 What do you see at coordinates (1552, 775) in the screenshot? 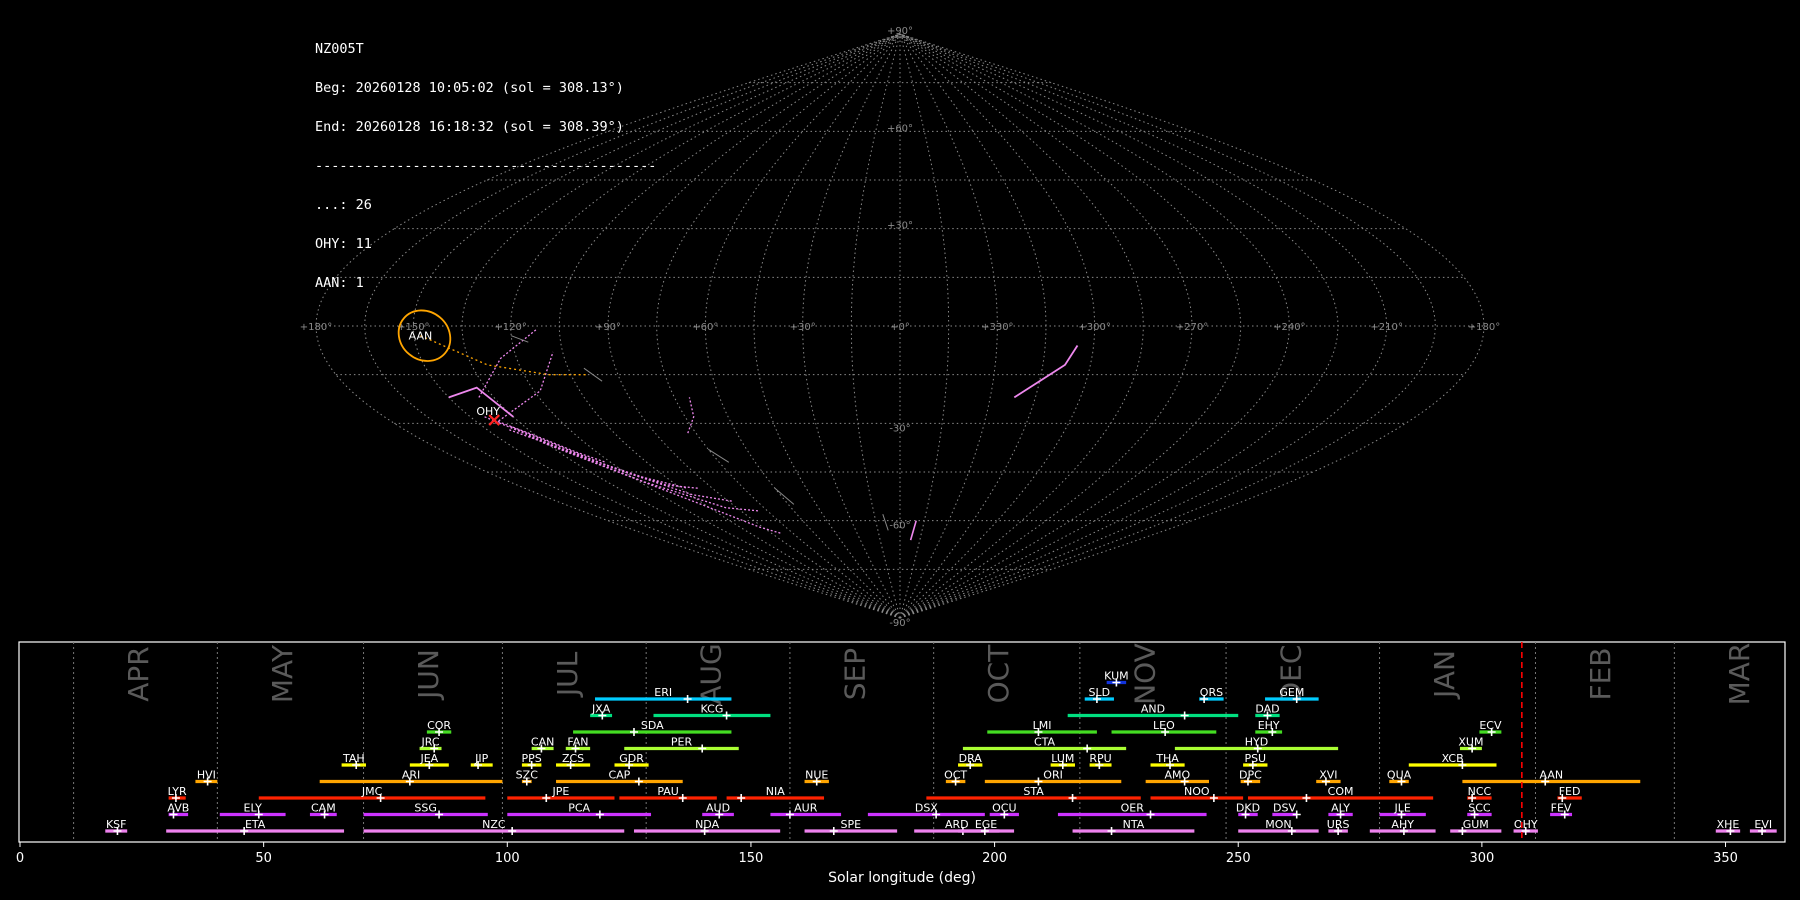
I see `shower-label: AAN` at bounding box center [1552, 775].